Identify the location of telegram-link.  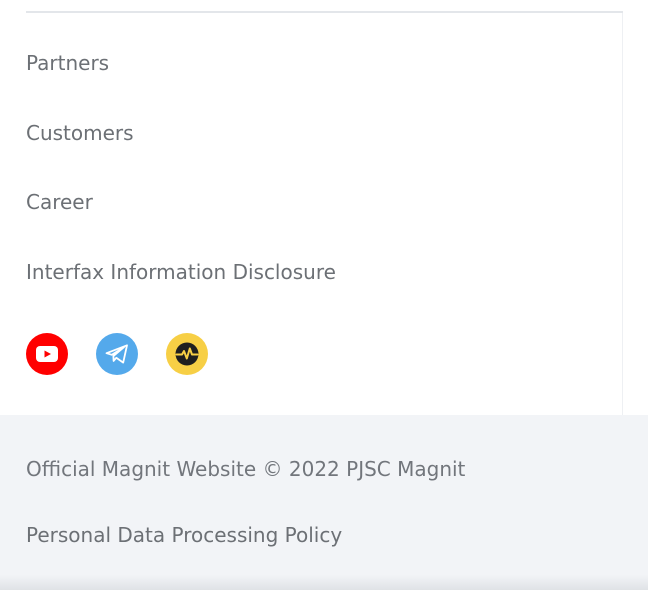
(117, 354).